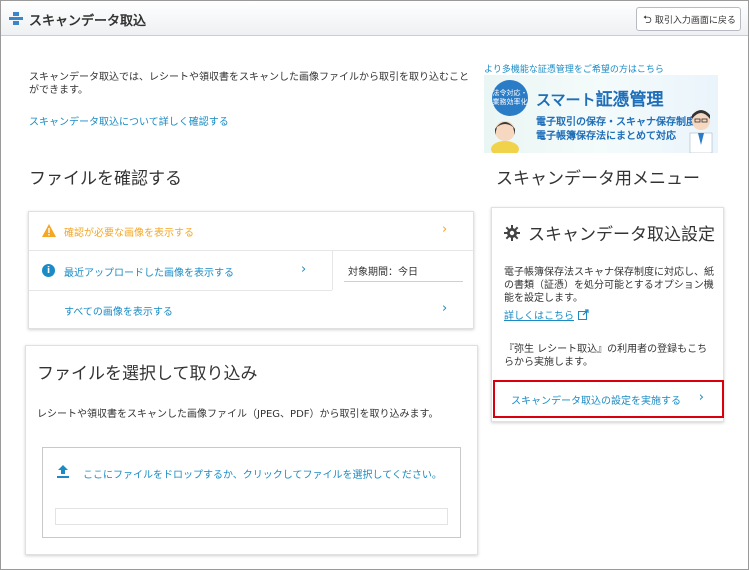  What do you see at coordinates (251, 231) in the screenshot?
I see `row-needs-confirmation: 確認が必要な画像を表示する ›` at bounding box center [251, 231].